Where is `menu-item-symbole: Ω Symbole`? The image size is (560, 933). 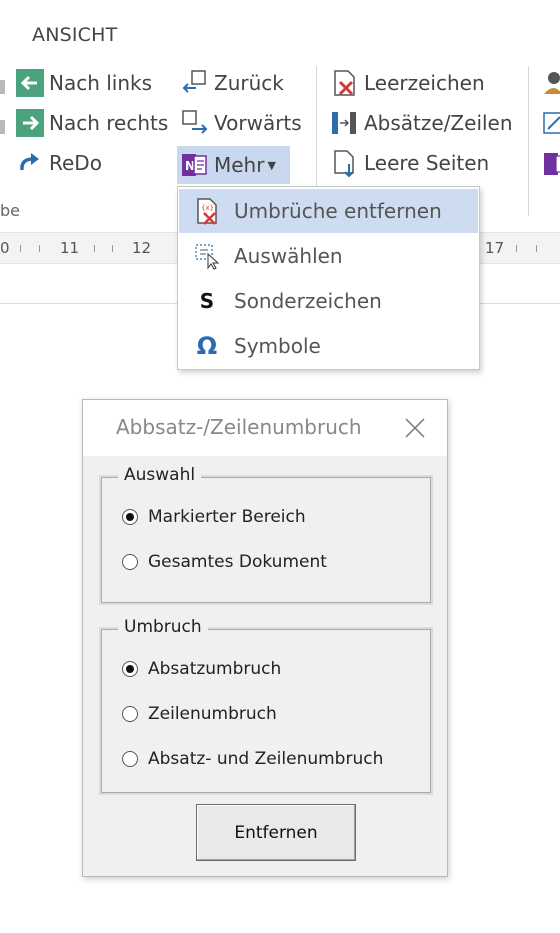
menu-item-symbole: Ω Symbole is located at coordinates (328, 346).